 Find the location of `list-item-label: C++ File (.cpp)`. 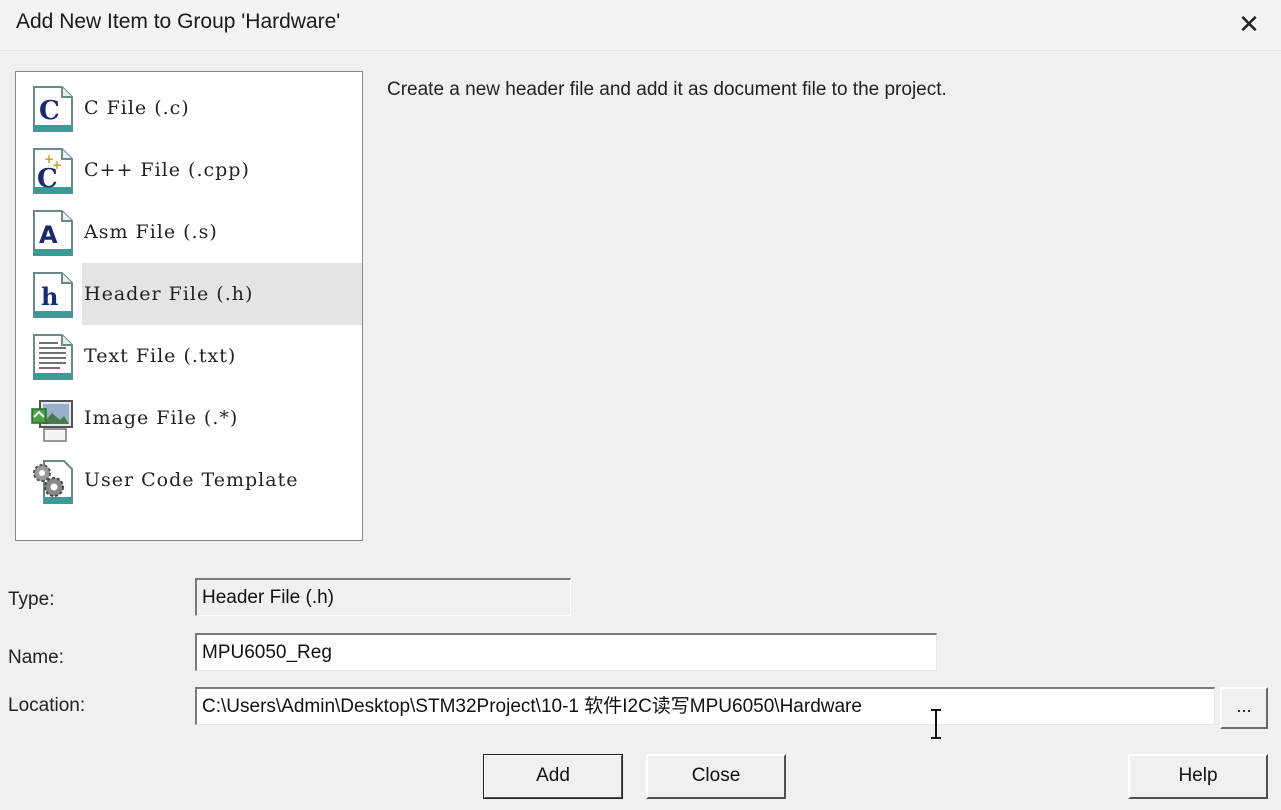

list-item-label: C++ File (.cpp) is located at coordinates (167, 170).